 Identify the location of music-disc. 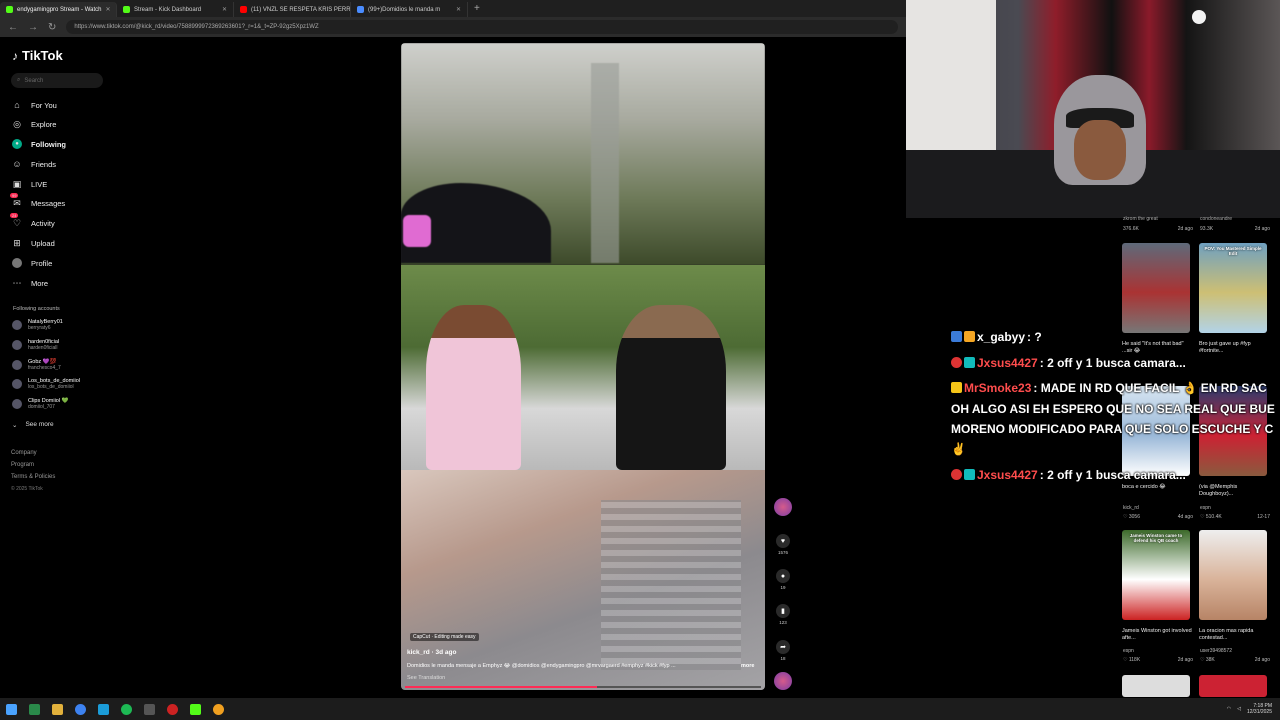
(783, 681).